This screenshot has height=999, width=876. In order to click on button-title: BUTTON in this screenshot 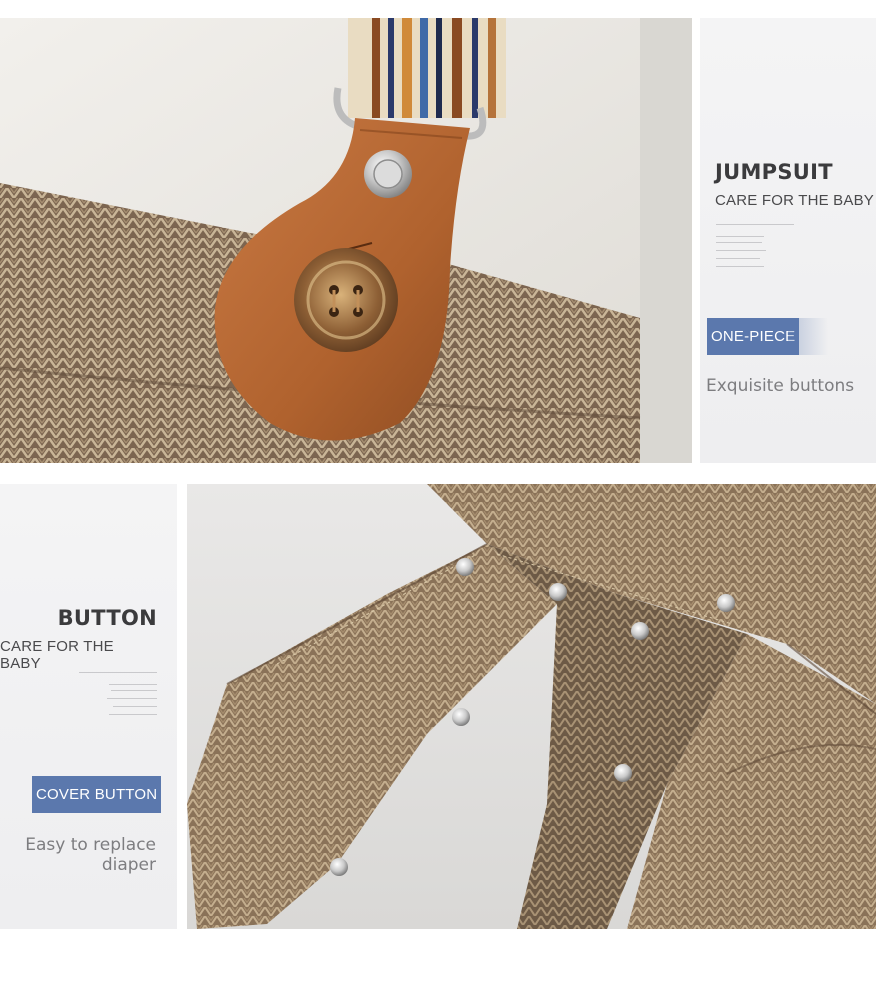, I will do `click(107, 618)`.